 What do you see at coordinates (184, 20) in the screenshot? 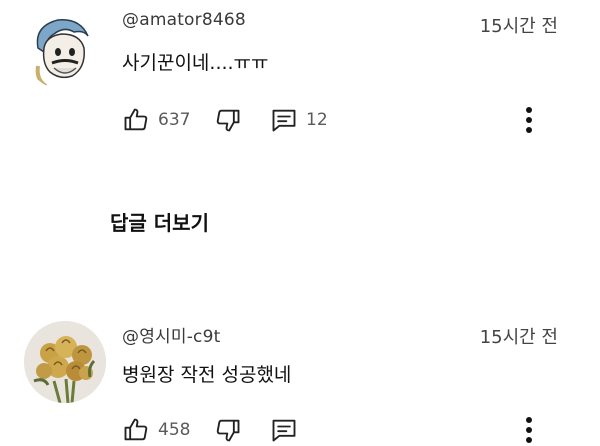
I see `comment-author: @amator8468` at bounding box center [184, 20].